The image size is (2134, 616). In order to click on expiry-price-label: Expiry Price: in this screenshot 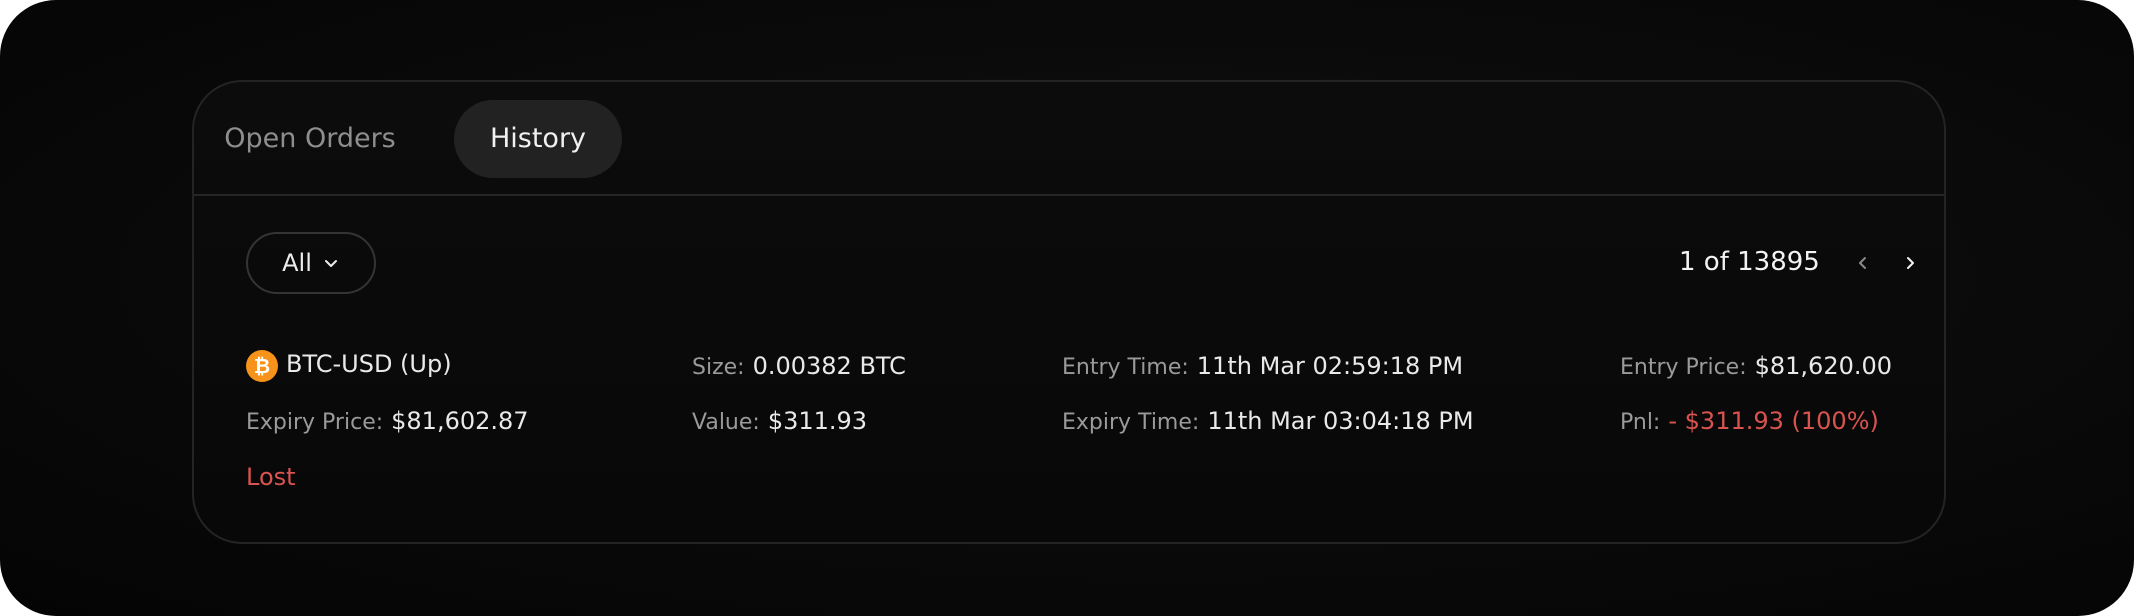, I will do `click(315, 422)`.